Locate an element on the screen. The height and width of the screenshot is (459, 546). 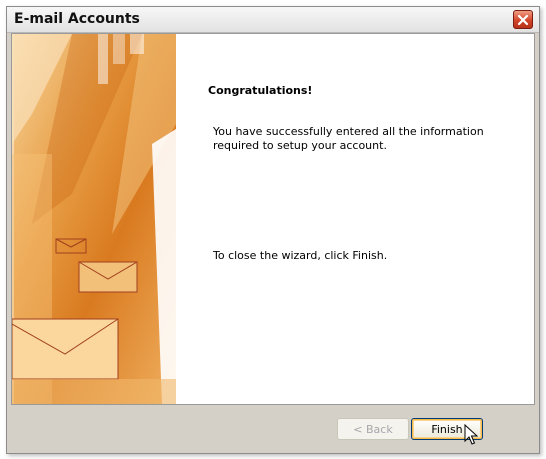
mouse-pointer-icon is located at coordinates (471, 436).